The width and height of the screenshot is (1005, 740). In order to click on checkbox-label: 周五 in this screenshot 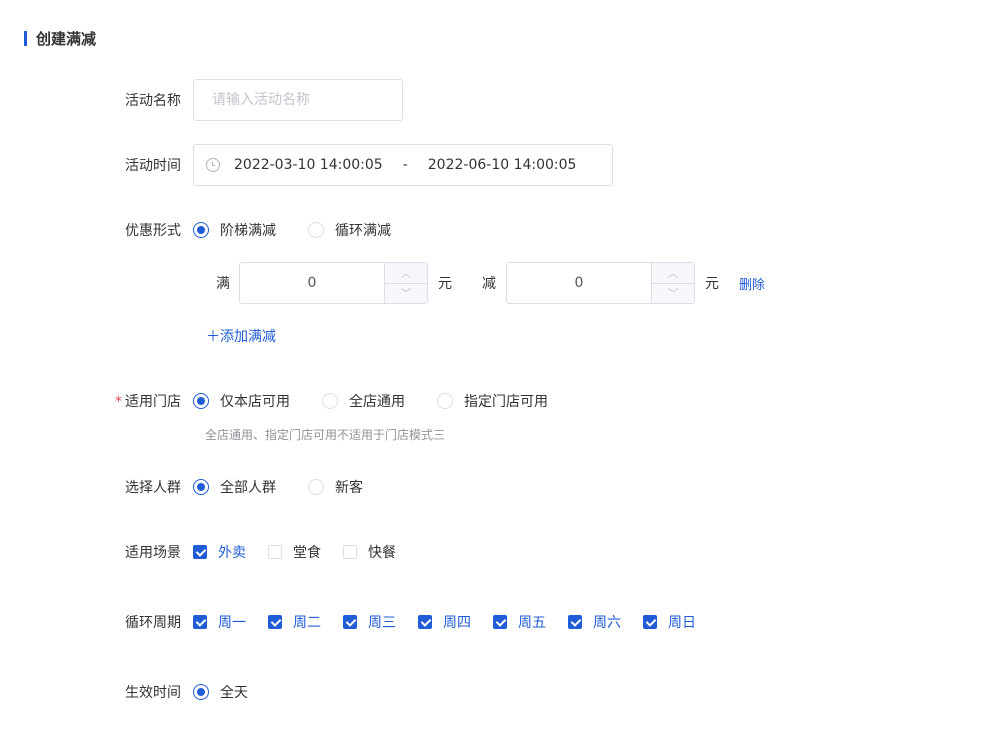, I will do `click(532, 623)`.